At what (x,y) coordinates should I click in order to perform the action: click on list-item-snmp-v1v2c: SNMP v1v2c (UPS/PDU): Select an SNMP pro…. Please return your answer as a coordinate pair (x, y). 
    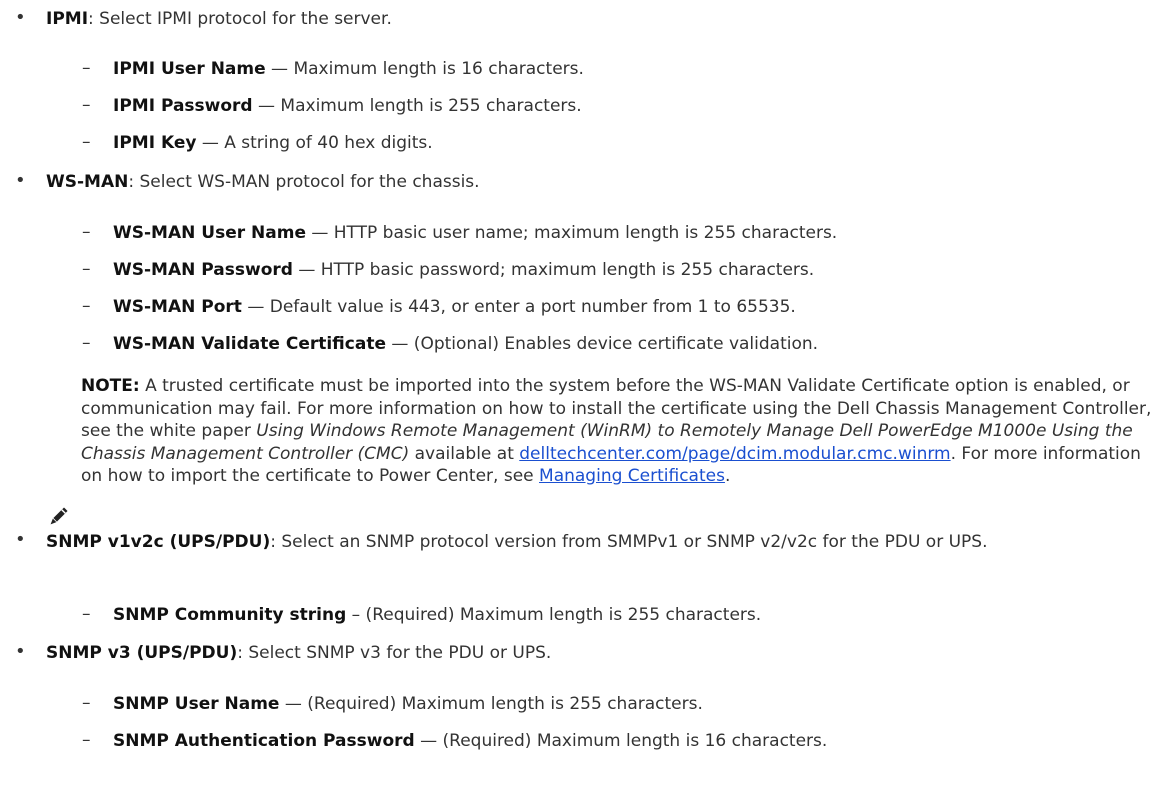
    Looking at the image, I should click on (517, 542).